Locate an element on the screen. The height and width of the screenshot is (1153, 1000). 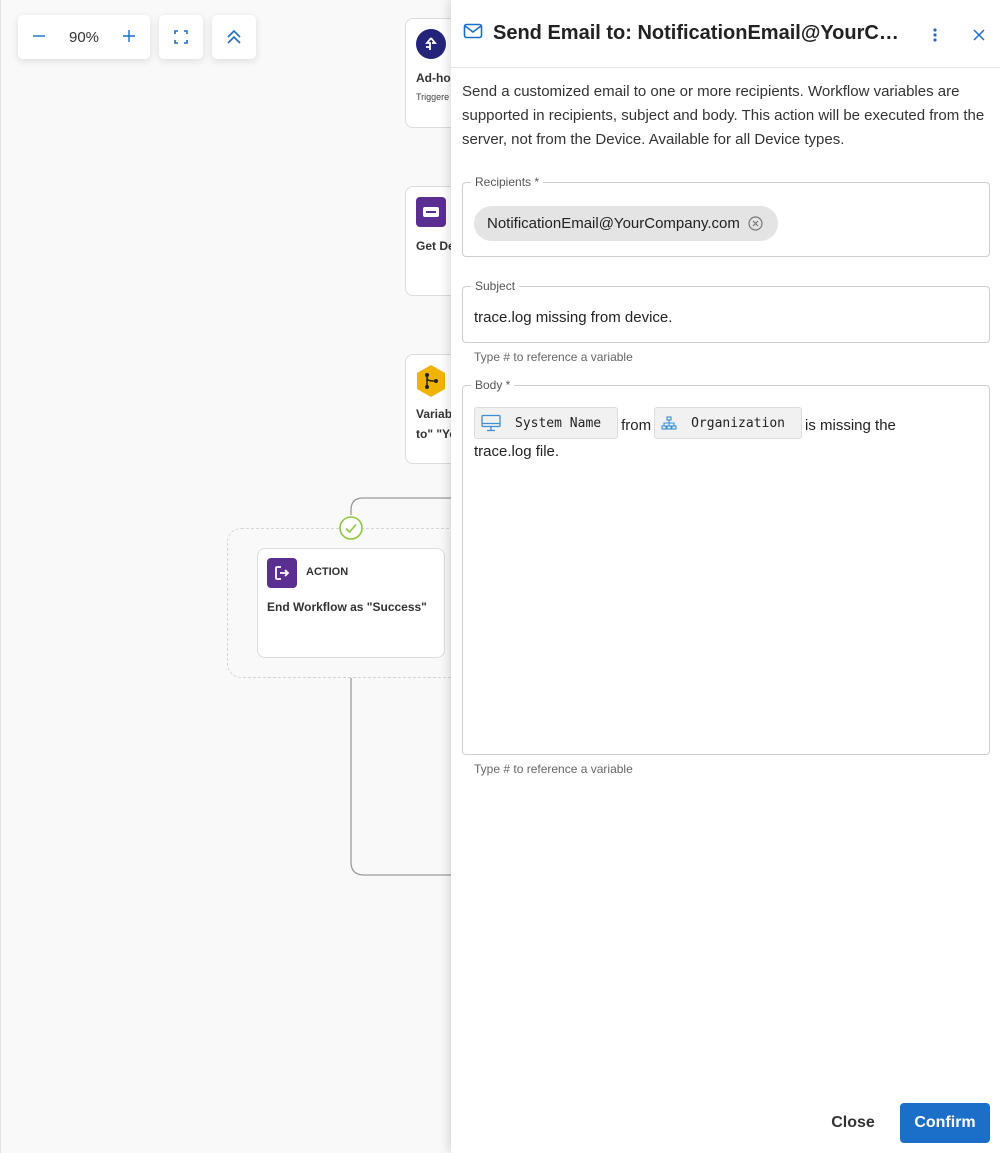
recipient-chip-label: NotificationEmail@YourCompany.com is located at coordinates (613, 223).